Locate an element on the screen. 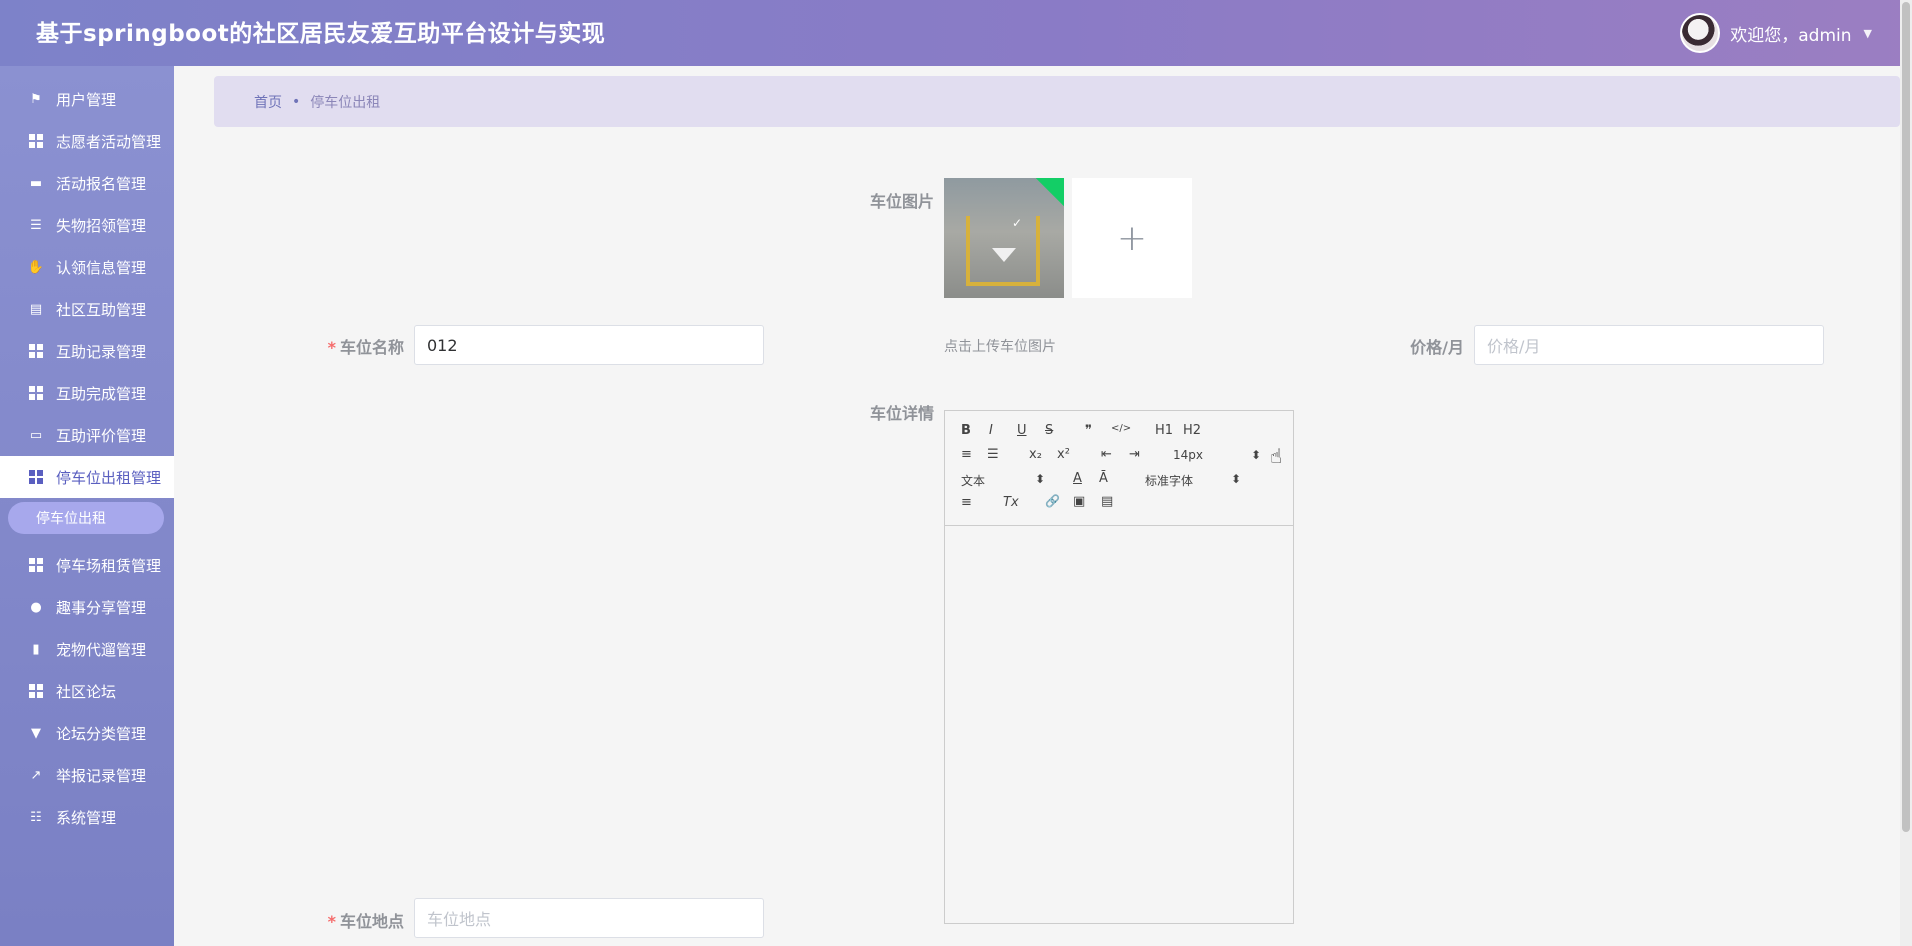 This screenshot has height=946, width=1912. sidebar-item-forum-category: ▼ 论坛分类管理 is located at coordinates (87, 733).